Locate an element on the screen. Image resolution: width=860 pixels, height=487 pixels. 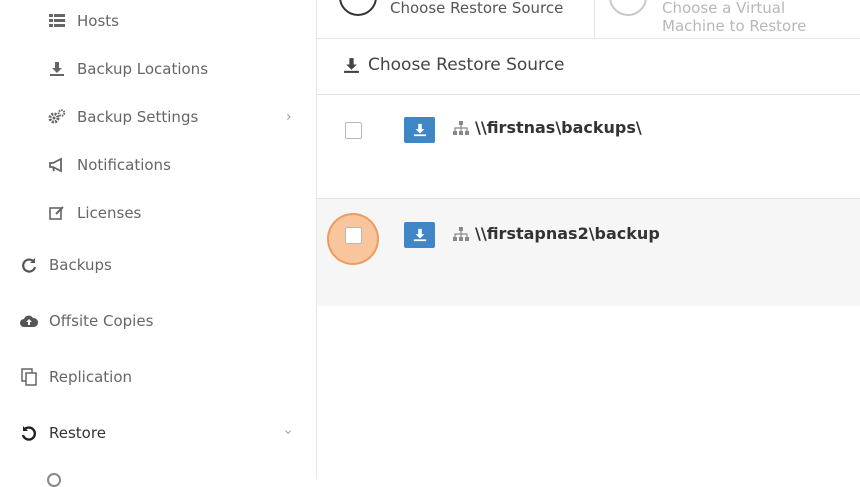
sidebar-item-restore: Restore is located at coordinates (62, 433).